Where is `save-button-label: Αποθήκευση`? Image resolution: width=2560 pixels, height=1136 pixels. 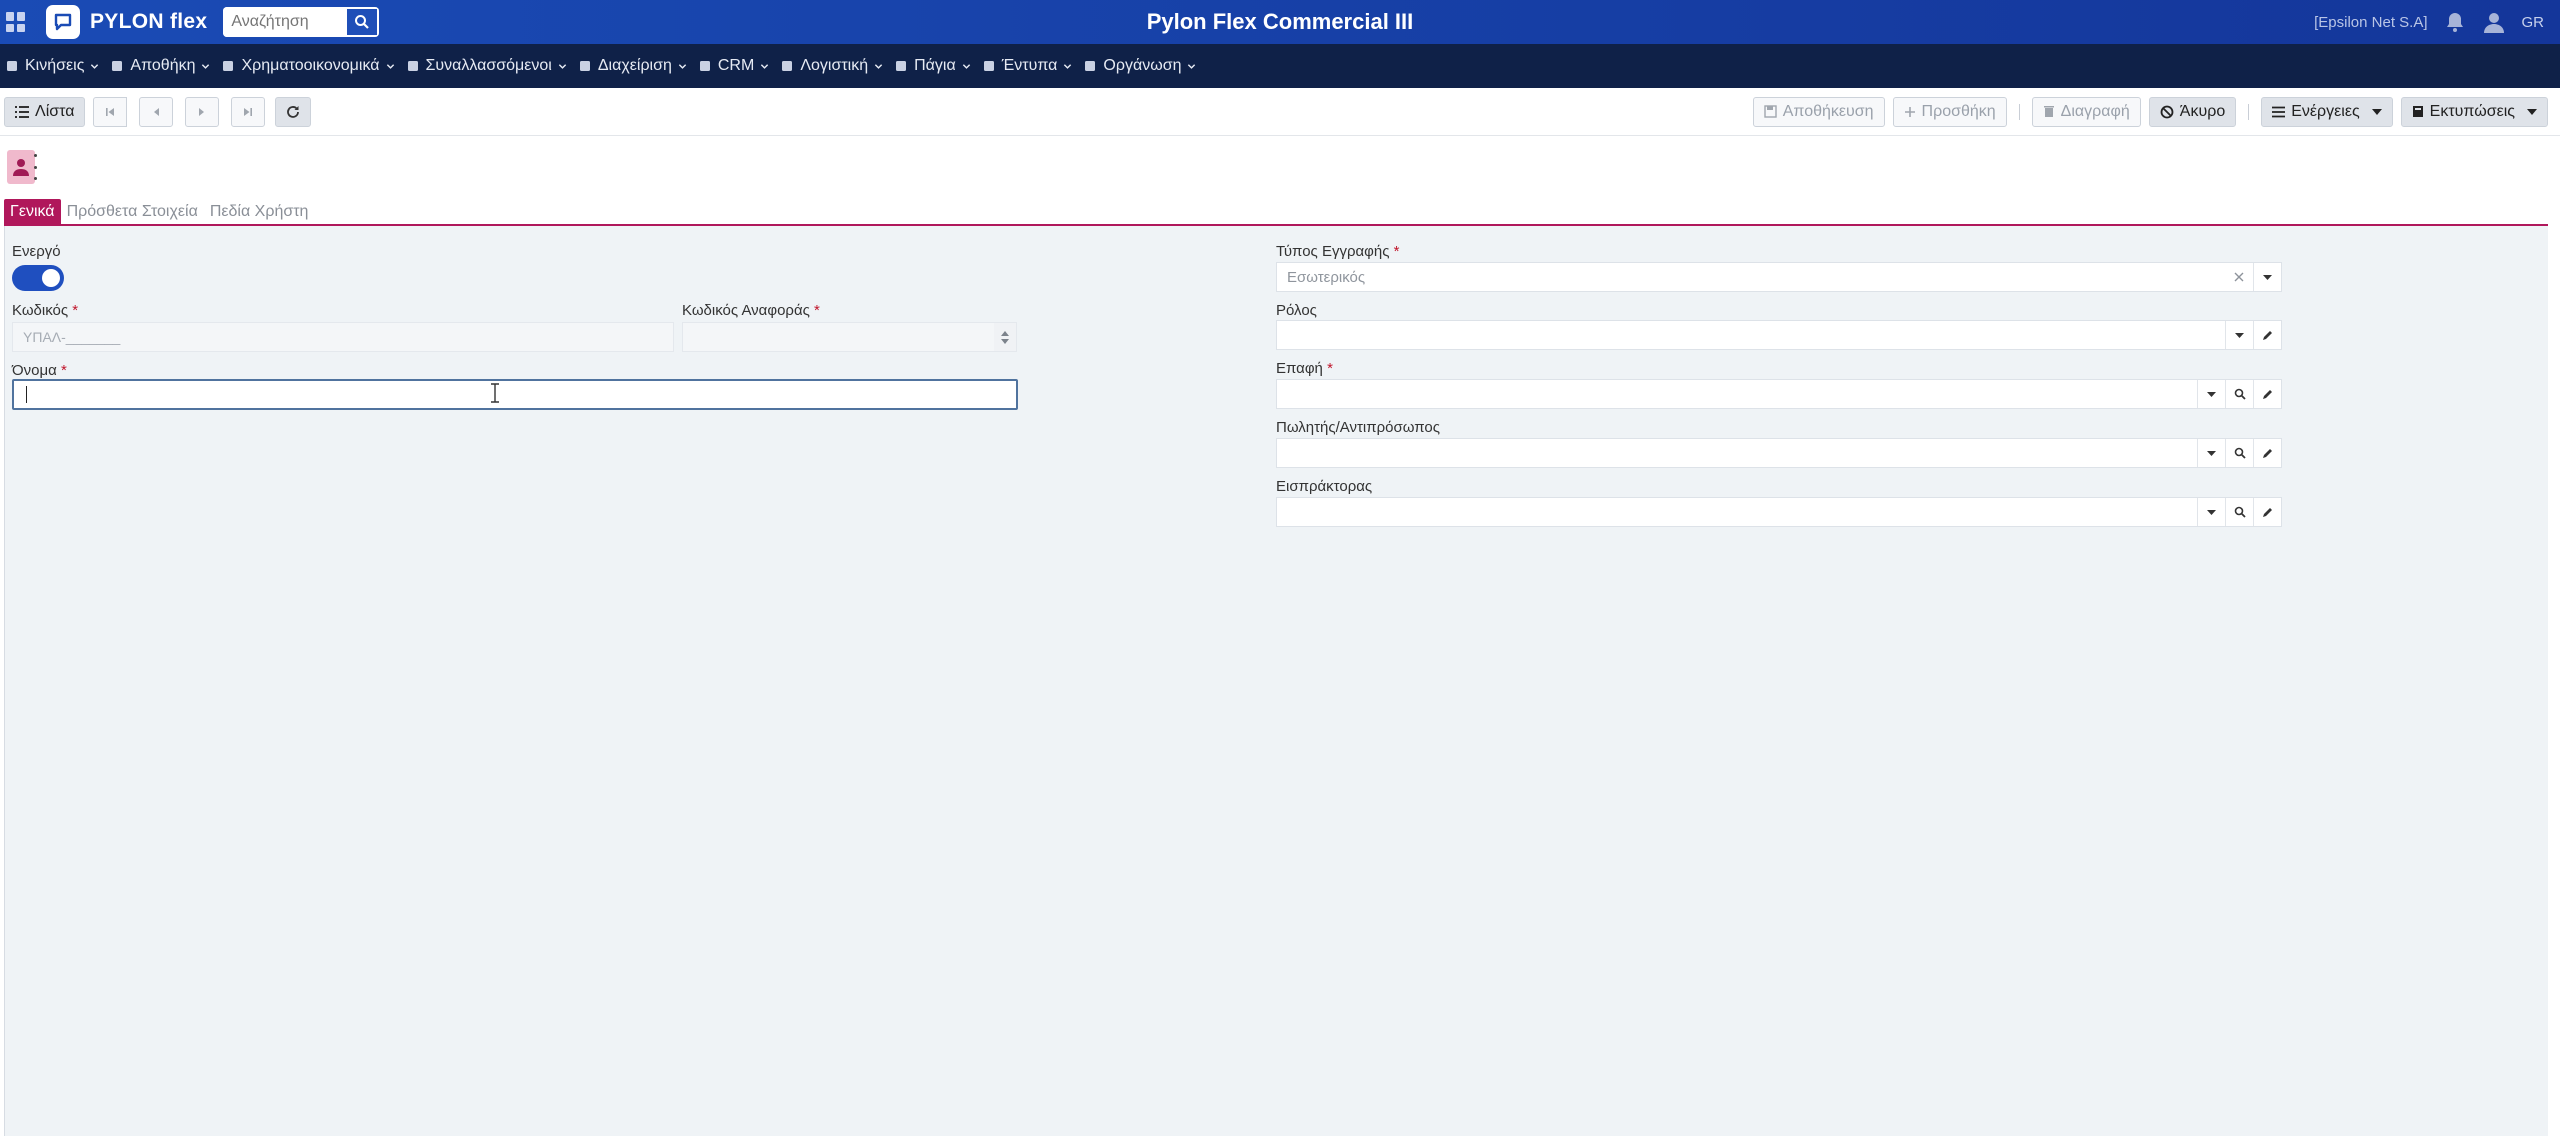 save-button-label: Αποθήκευση is located at coordinates (1828, 111).